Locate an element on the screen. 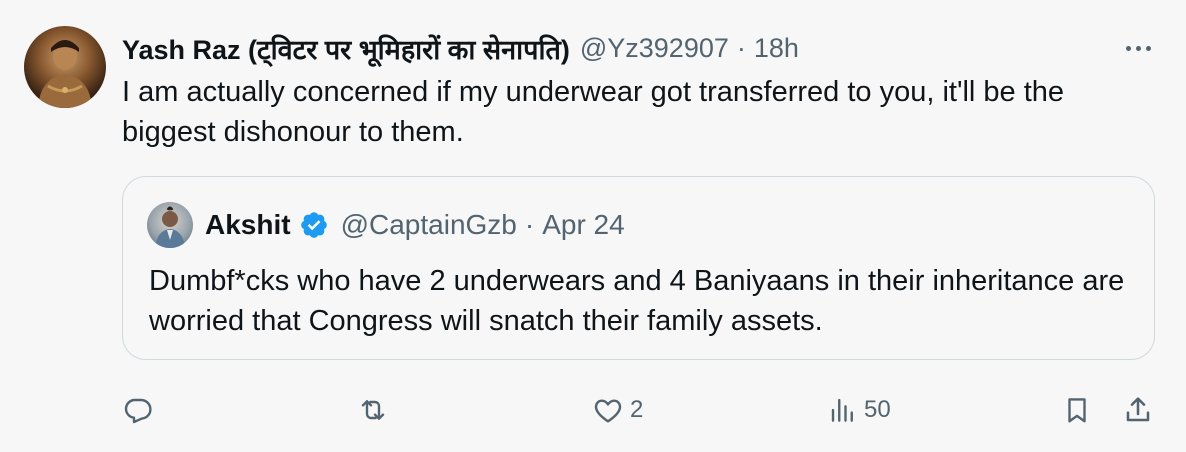  share-icon is located at coordinates (1138, 410).